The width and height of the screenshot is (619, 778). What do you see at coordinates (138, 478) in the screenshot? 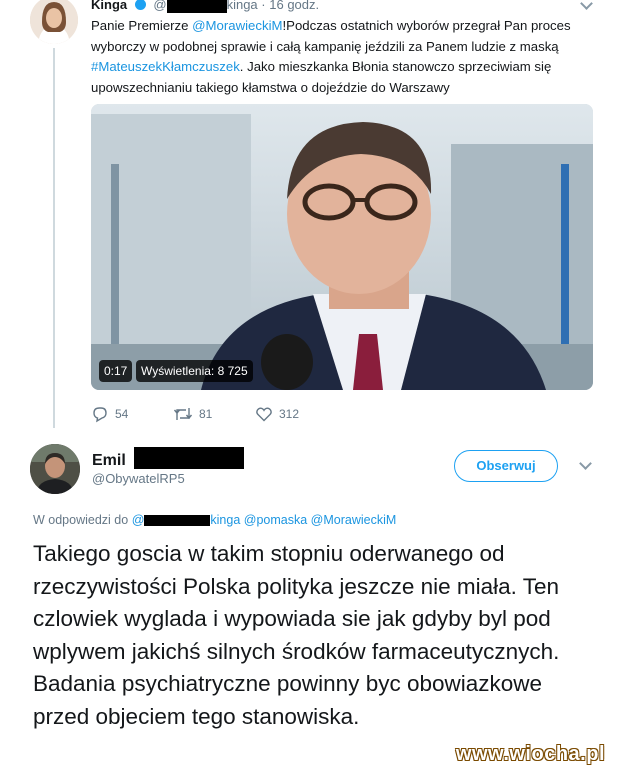
I see `tweet2-handle: @ObywatelRP5` at bounding box center [138, 478].